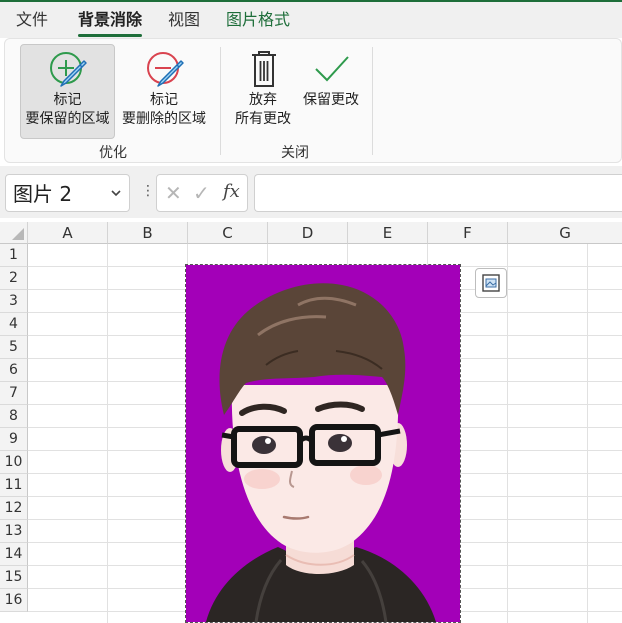  Describe the element at coordinates (231, 191) in the screenshot. I see `insert-function-icon: fx` at that location.